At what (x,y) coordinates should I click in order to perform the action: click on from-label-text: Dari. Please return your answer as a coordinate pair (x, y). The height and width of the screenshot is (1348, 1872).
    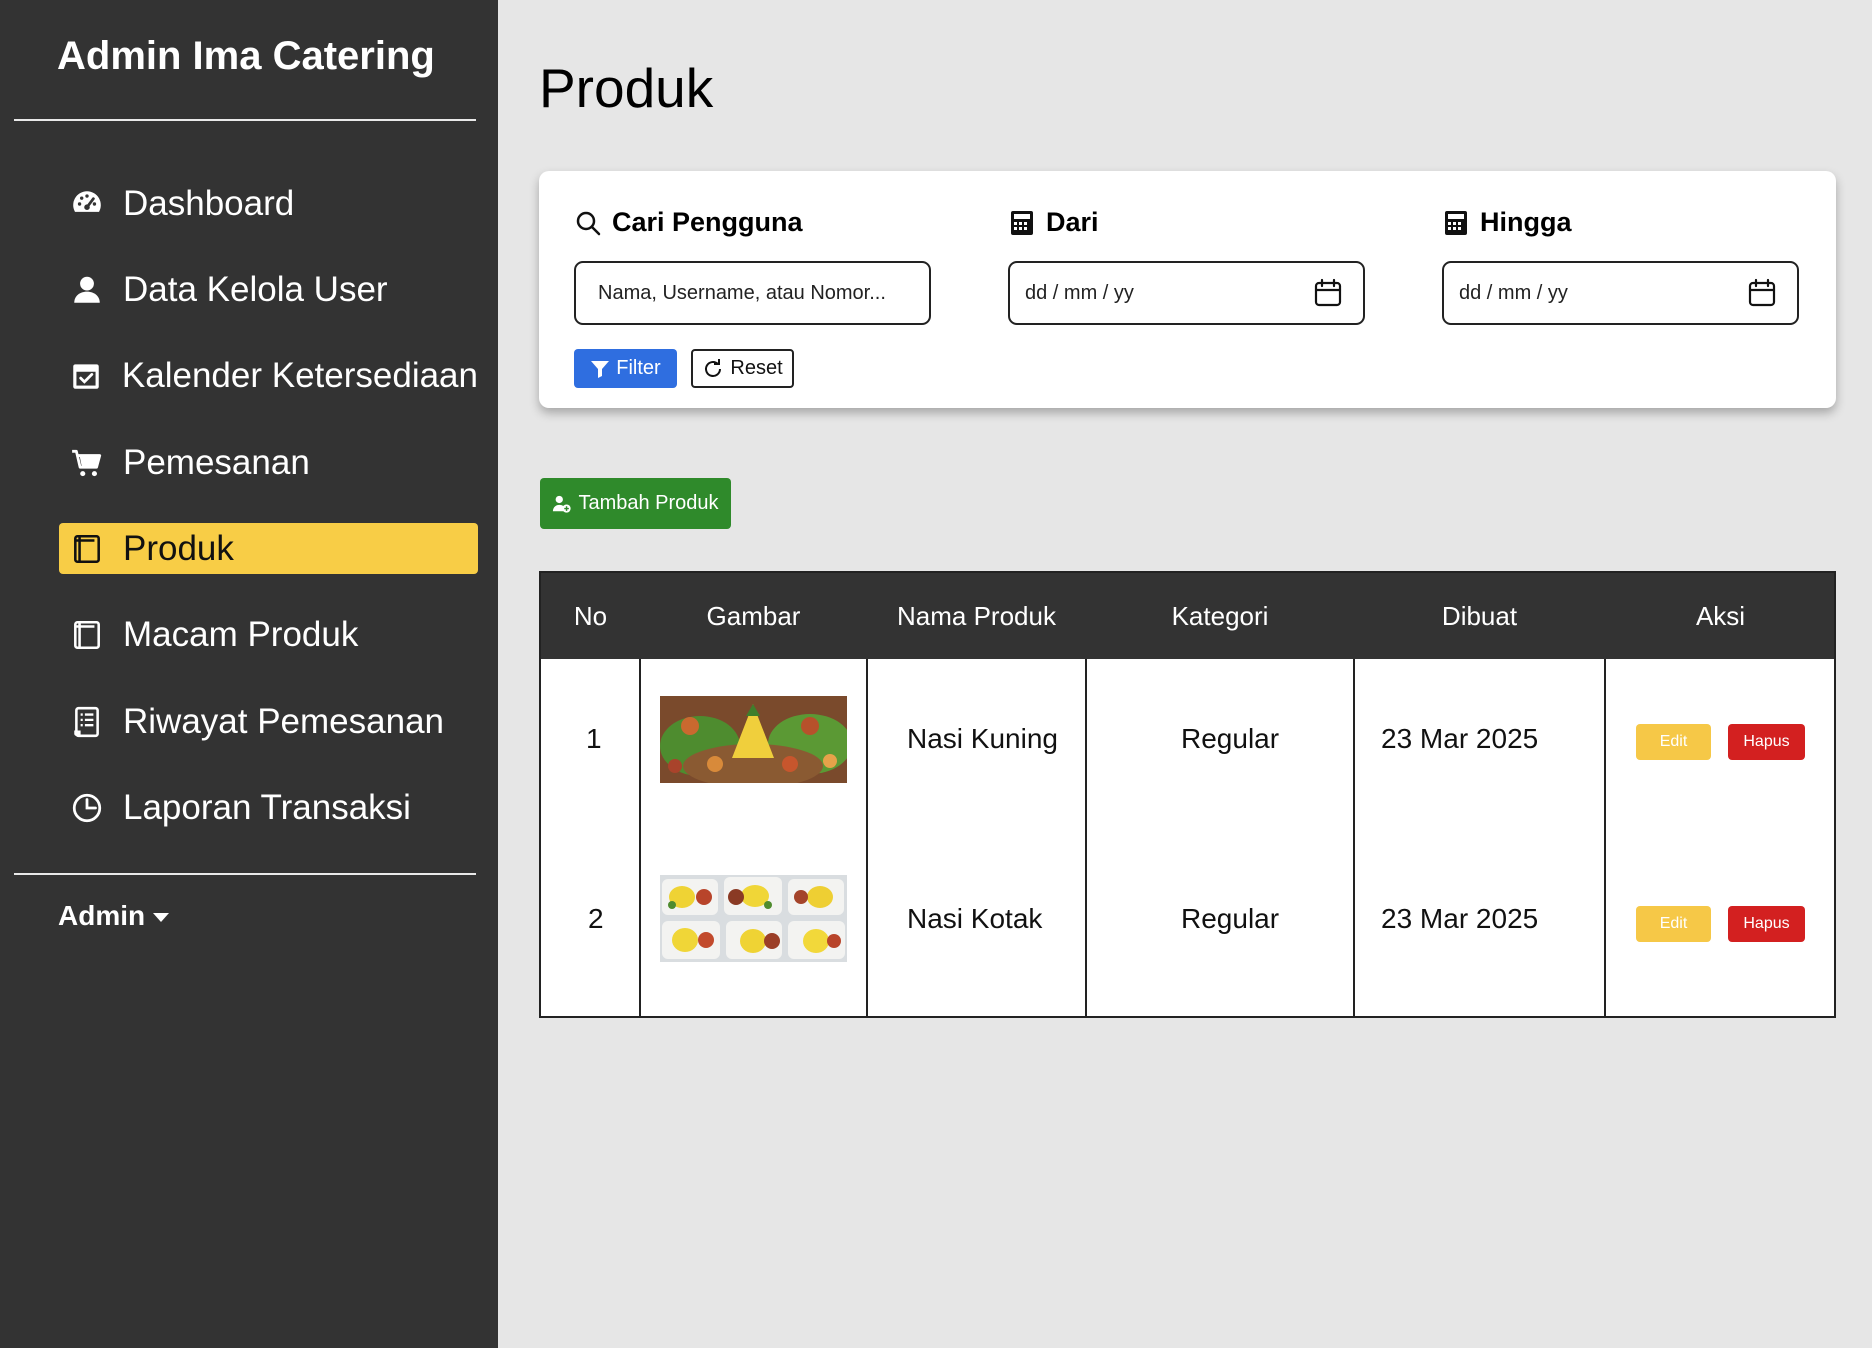
    Looking at the image, I should click on (1072, 222).